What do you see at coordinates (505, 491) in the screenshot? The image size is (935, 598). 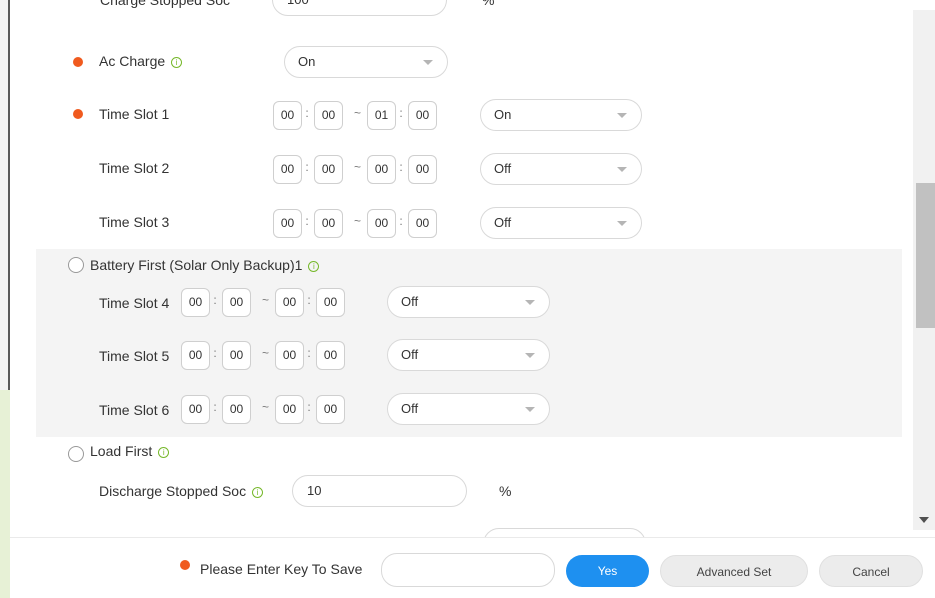 I see `discharge-stopped-soc-unit: %` at bounding box center [505, 491].